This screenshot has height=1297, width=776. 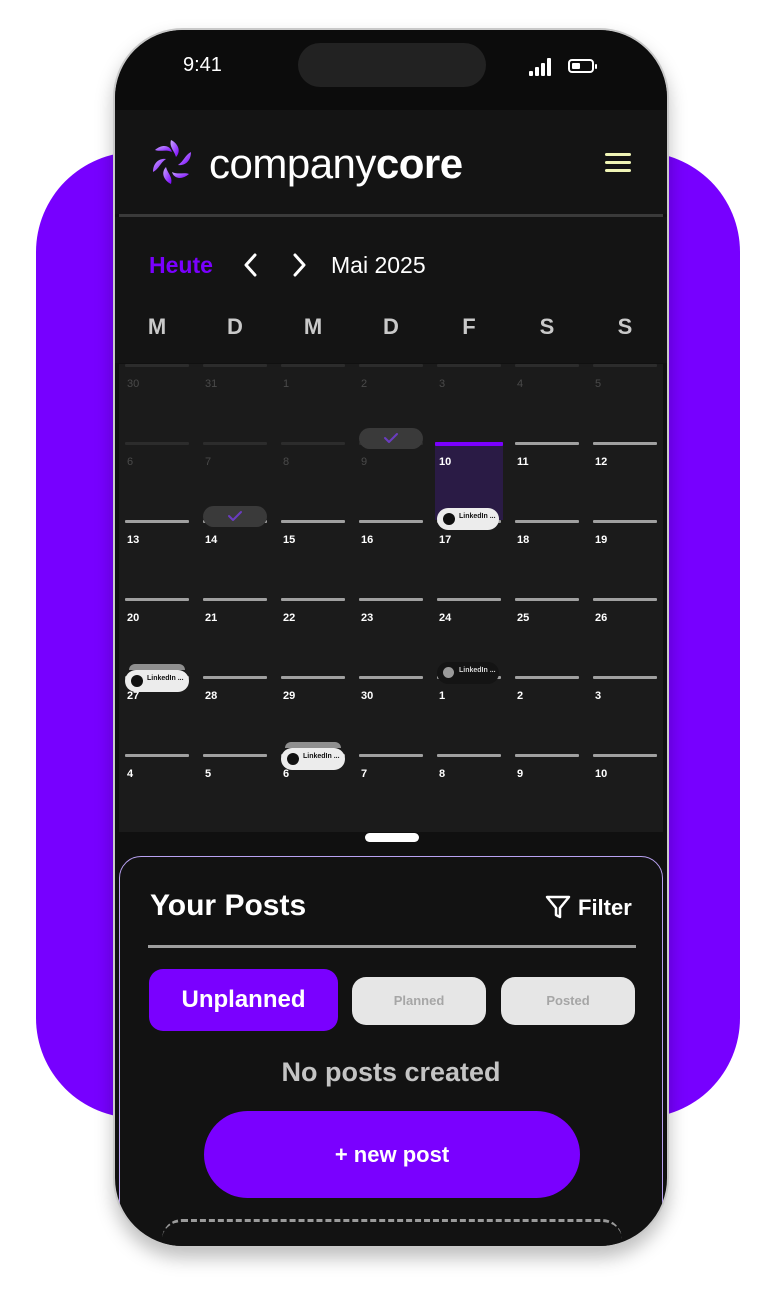 What do you see at coordinates (235, 403) in the screenshot?
I see `calendar-day: 31` at bounding box center [235, 403].